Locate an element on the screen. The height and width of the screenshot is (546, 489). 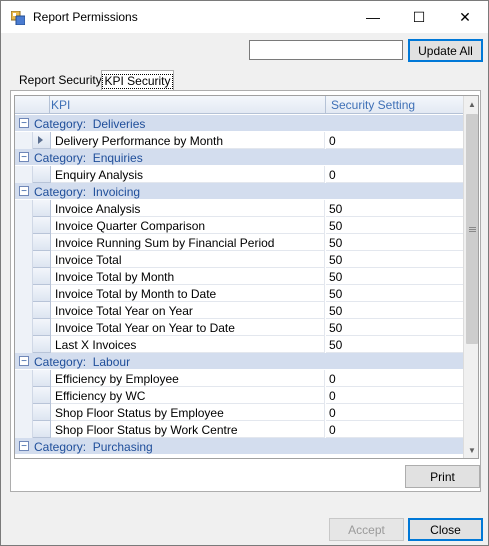
kpi-cell: Efficiency by WC is located at coordinates (188, 395).